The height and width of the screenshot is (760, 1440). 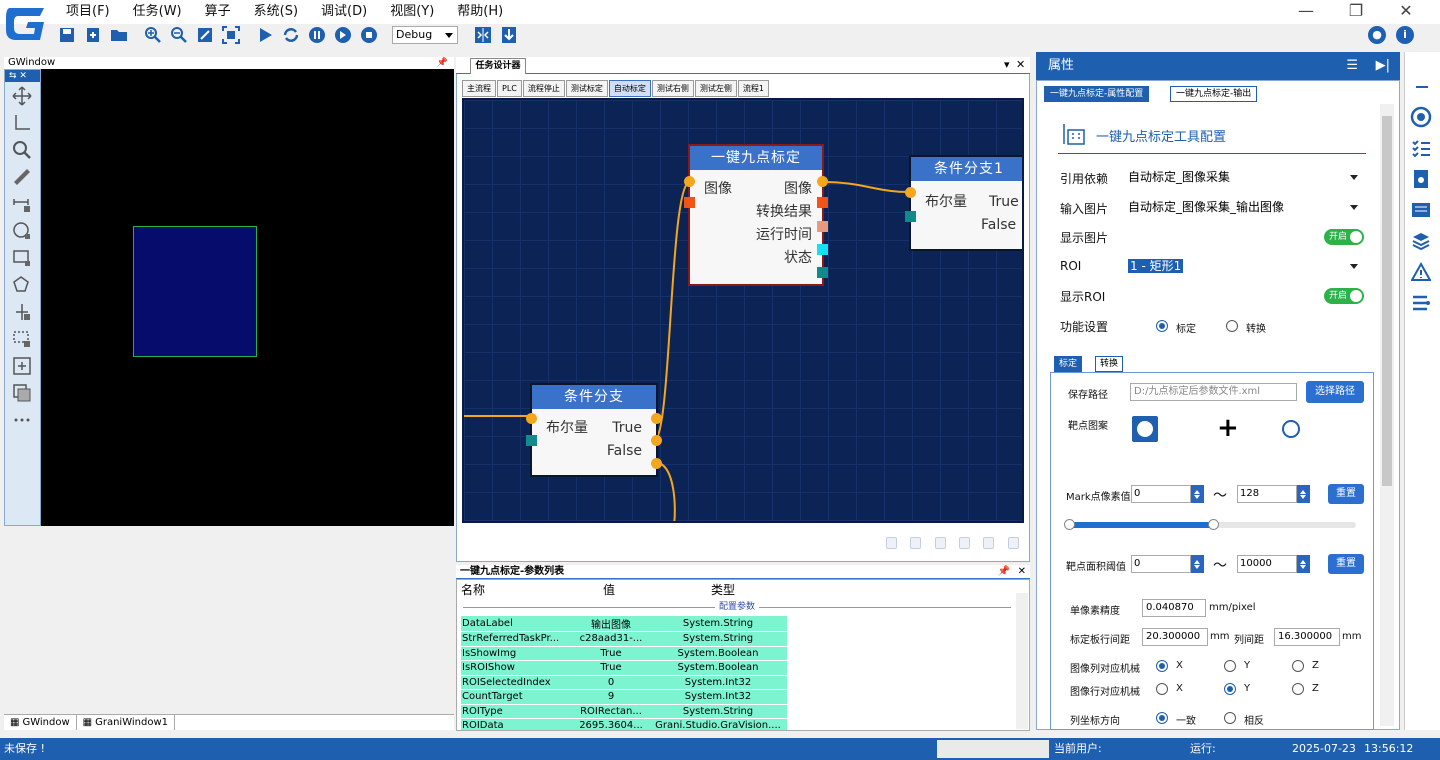 I want to click on ref-select: 自动标定_图像采集, so click(x=1244, y=177).